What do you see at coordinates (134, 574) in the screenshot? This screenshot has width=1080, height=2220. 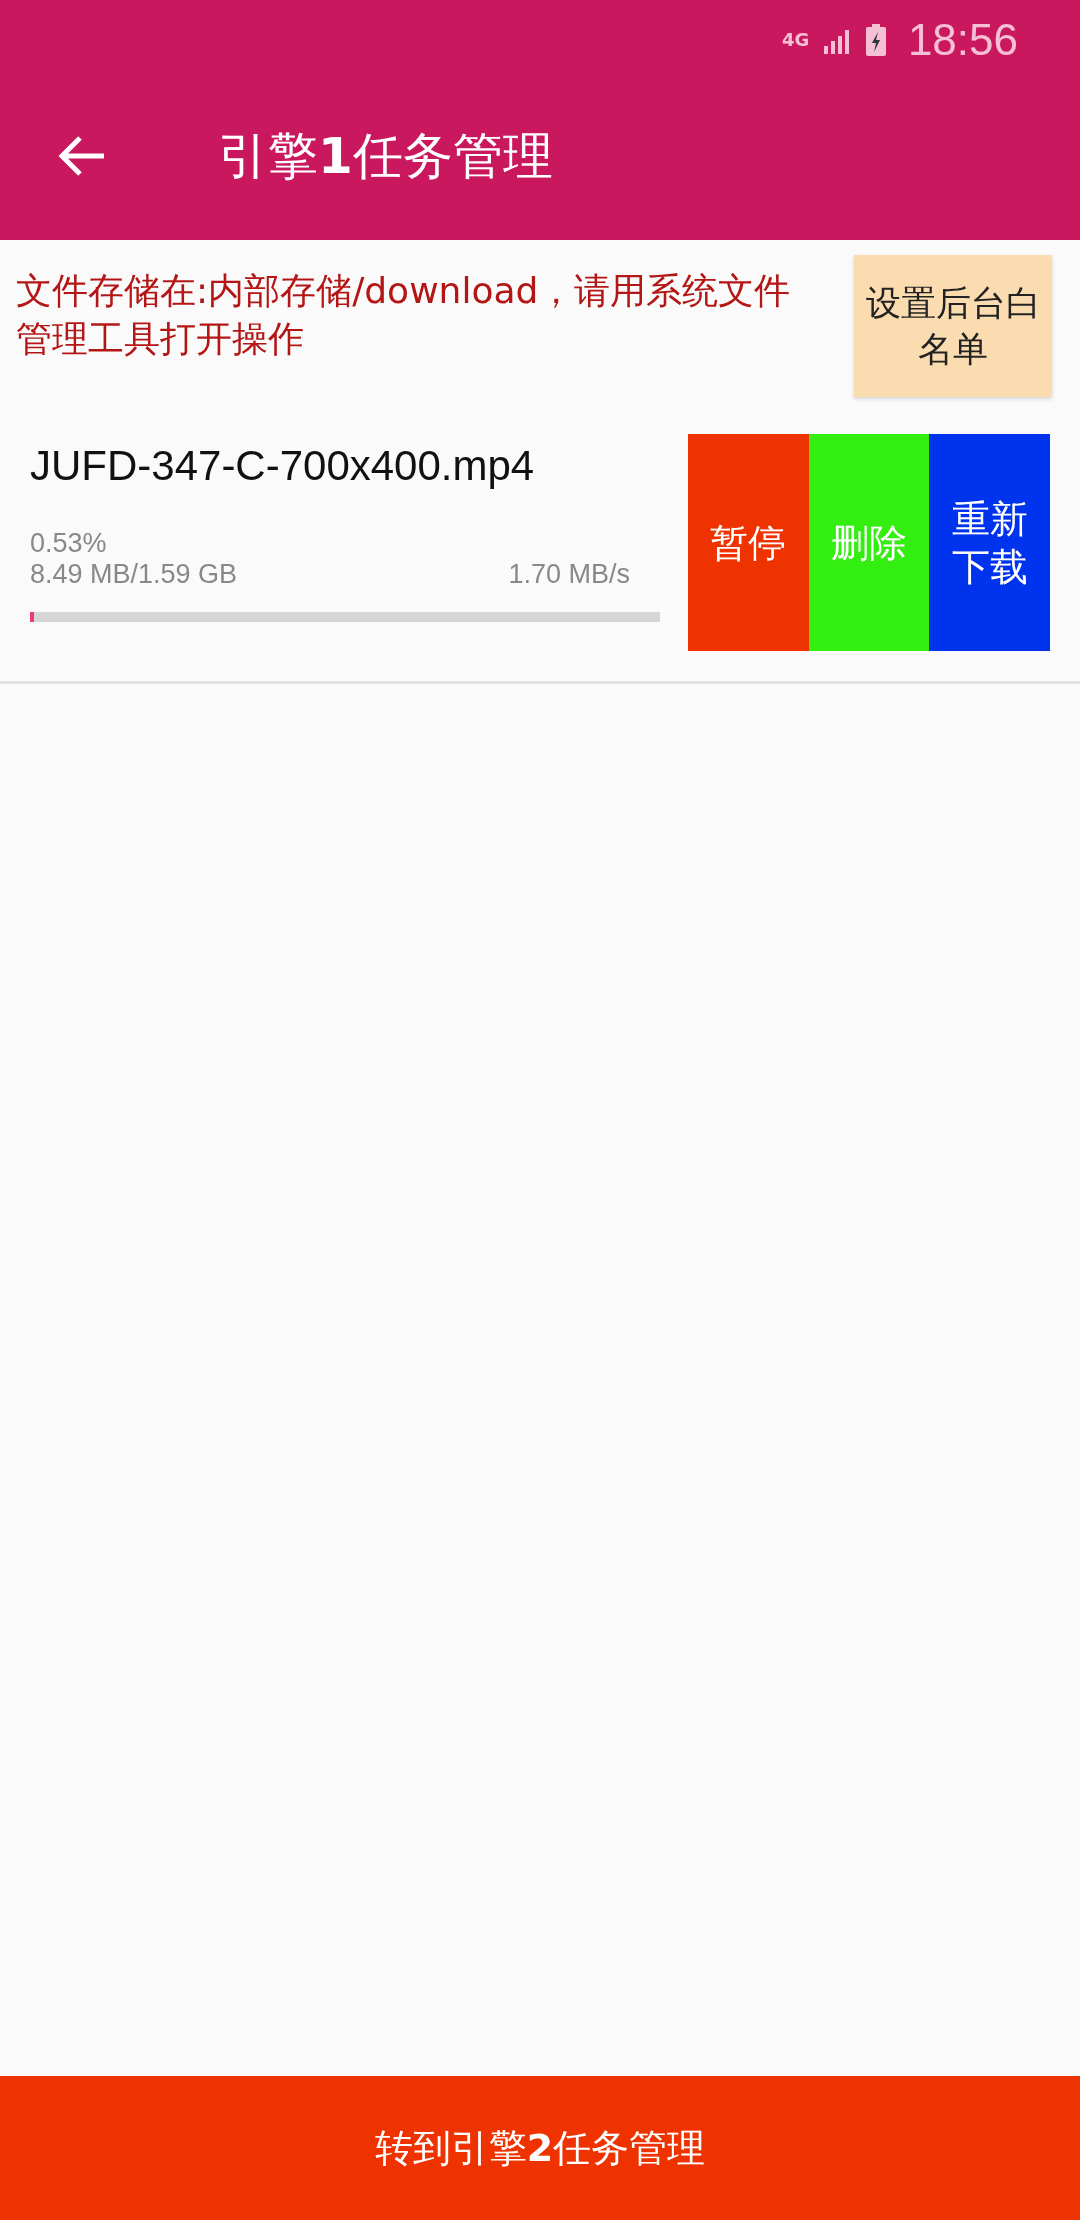 I see `download-size: 8.49 MB/1.59 GB` at bounding box center [134, 574].